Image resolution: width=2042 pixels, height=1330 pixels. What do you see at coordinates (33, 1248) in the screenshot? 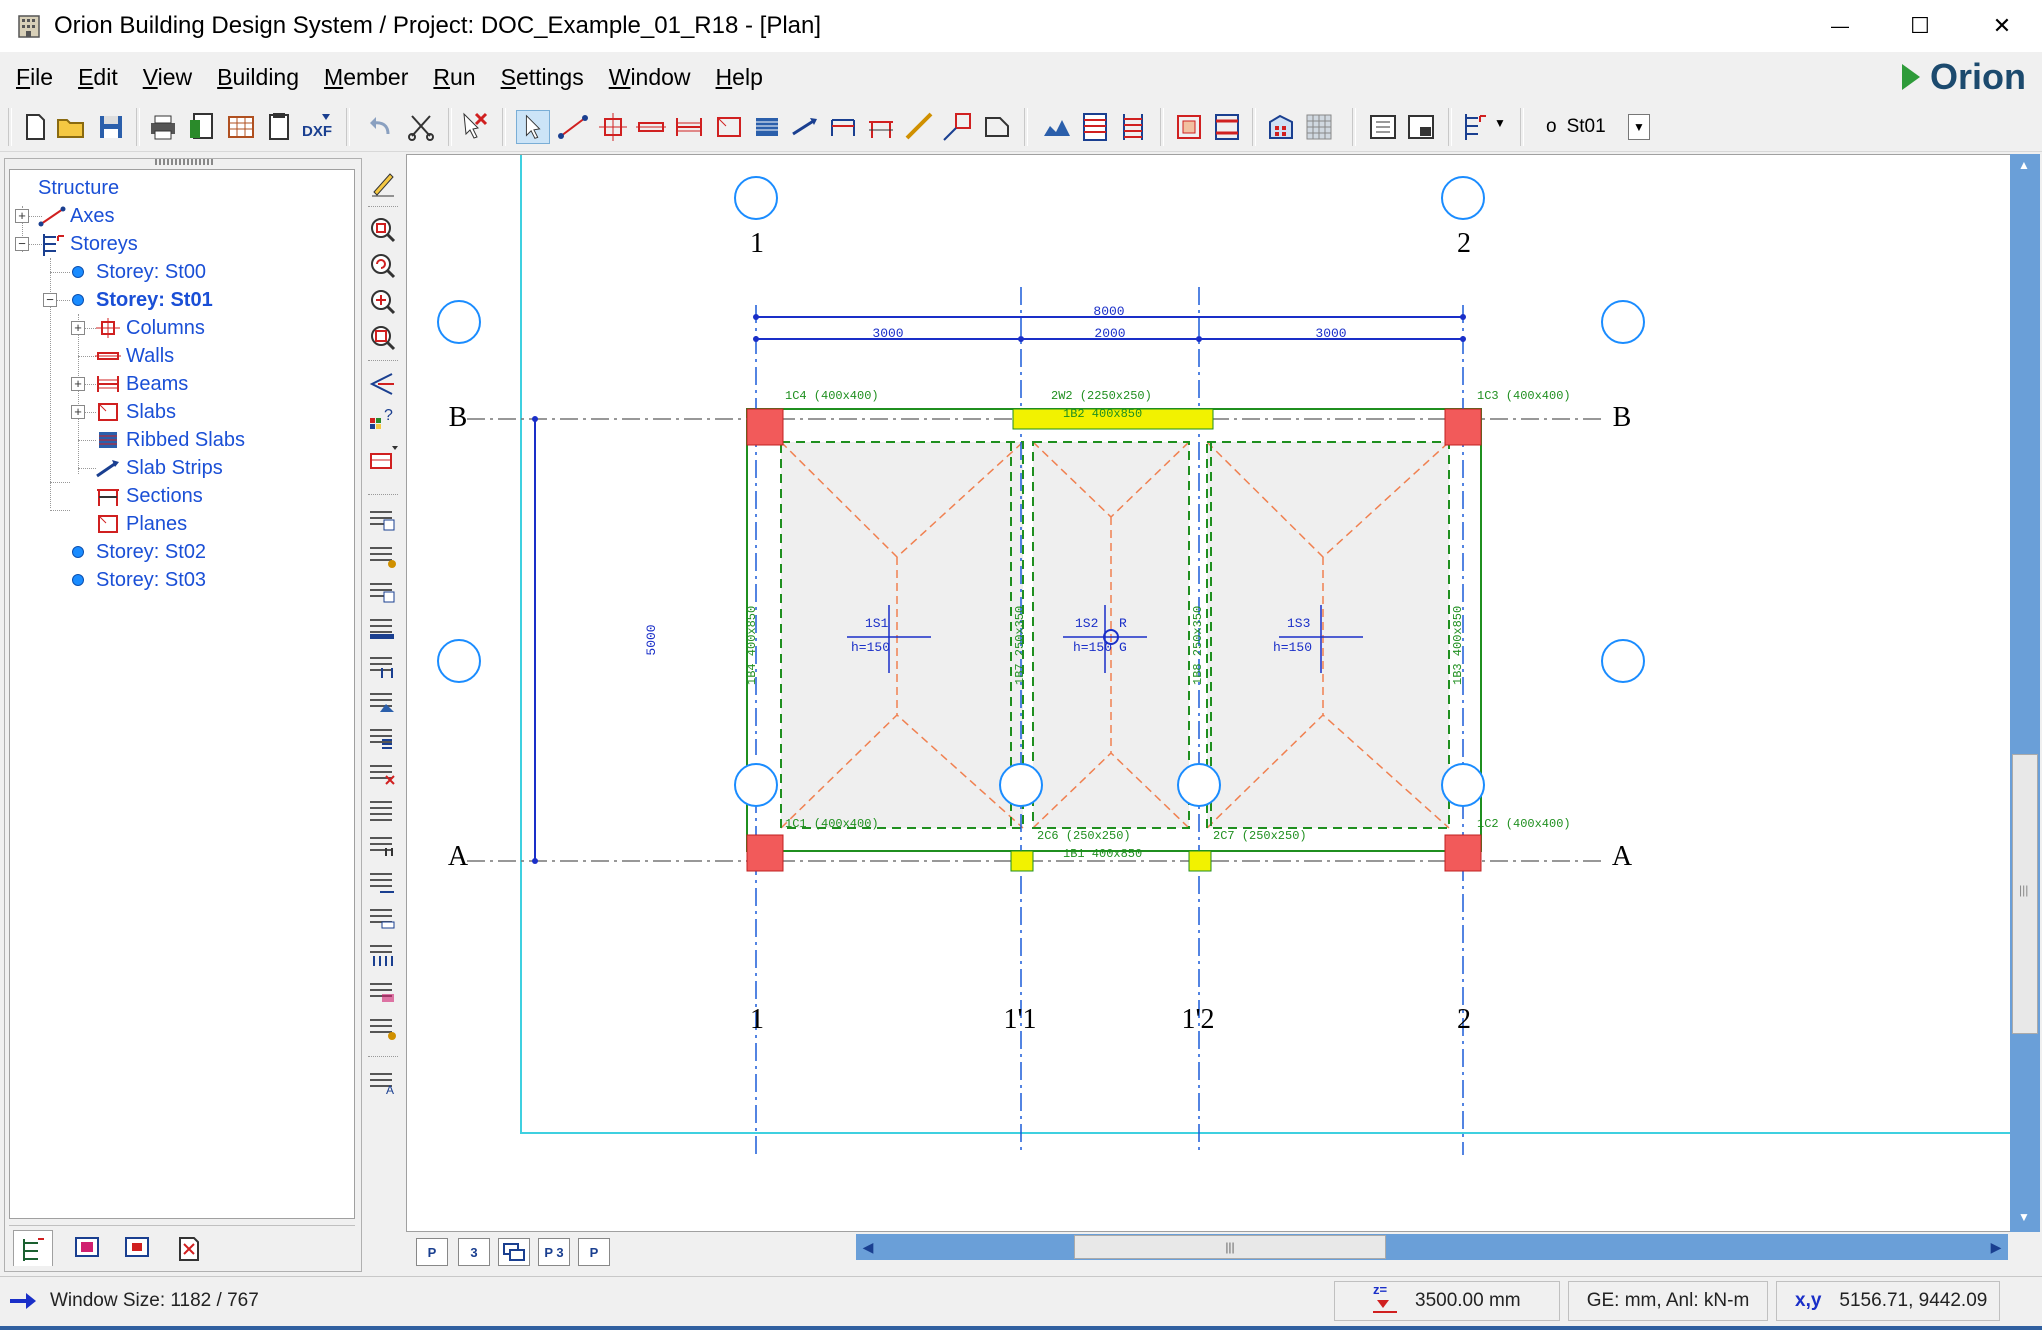
I see `tab-structure` at bounding box center [33, 1248].